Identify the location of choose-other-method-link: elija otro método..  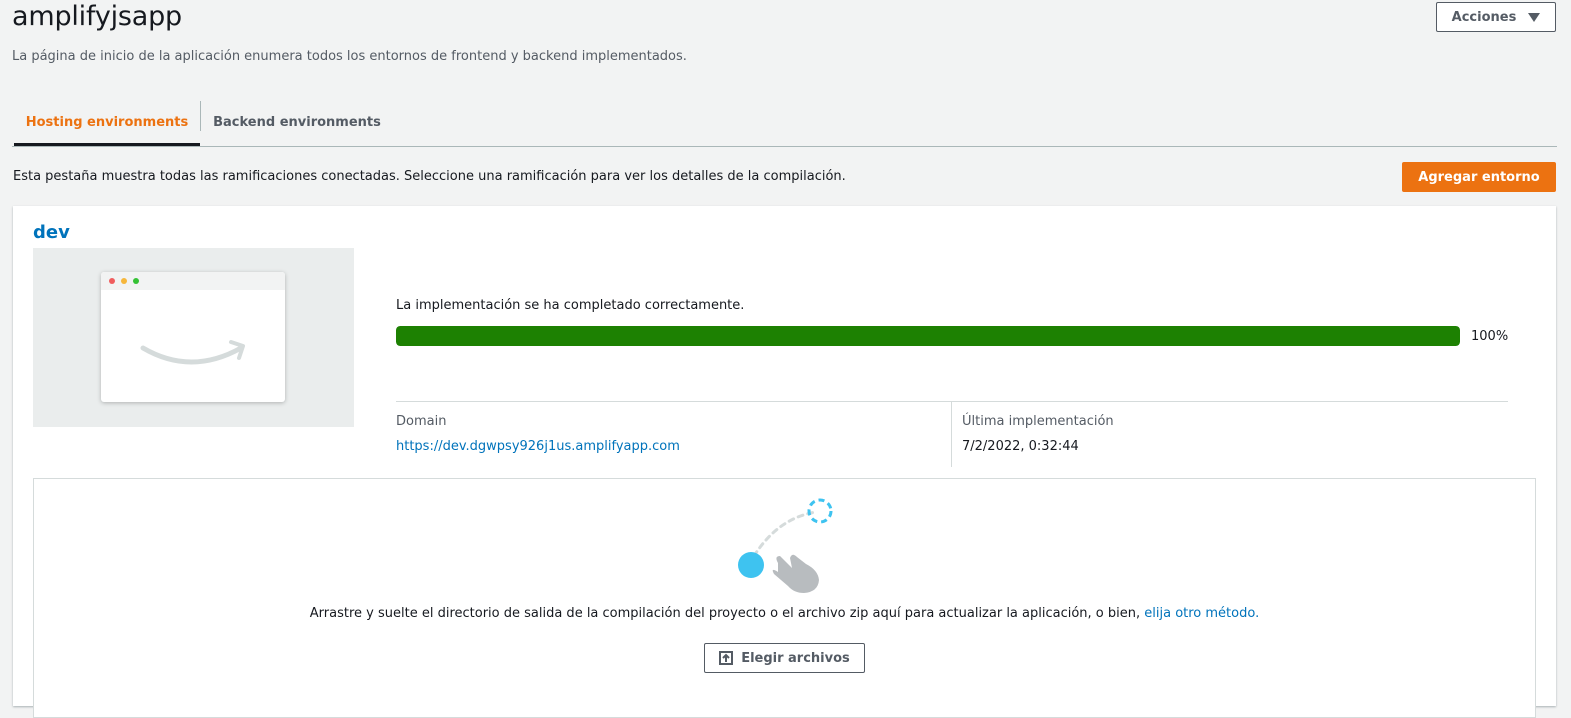
(1201, 613).